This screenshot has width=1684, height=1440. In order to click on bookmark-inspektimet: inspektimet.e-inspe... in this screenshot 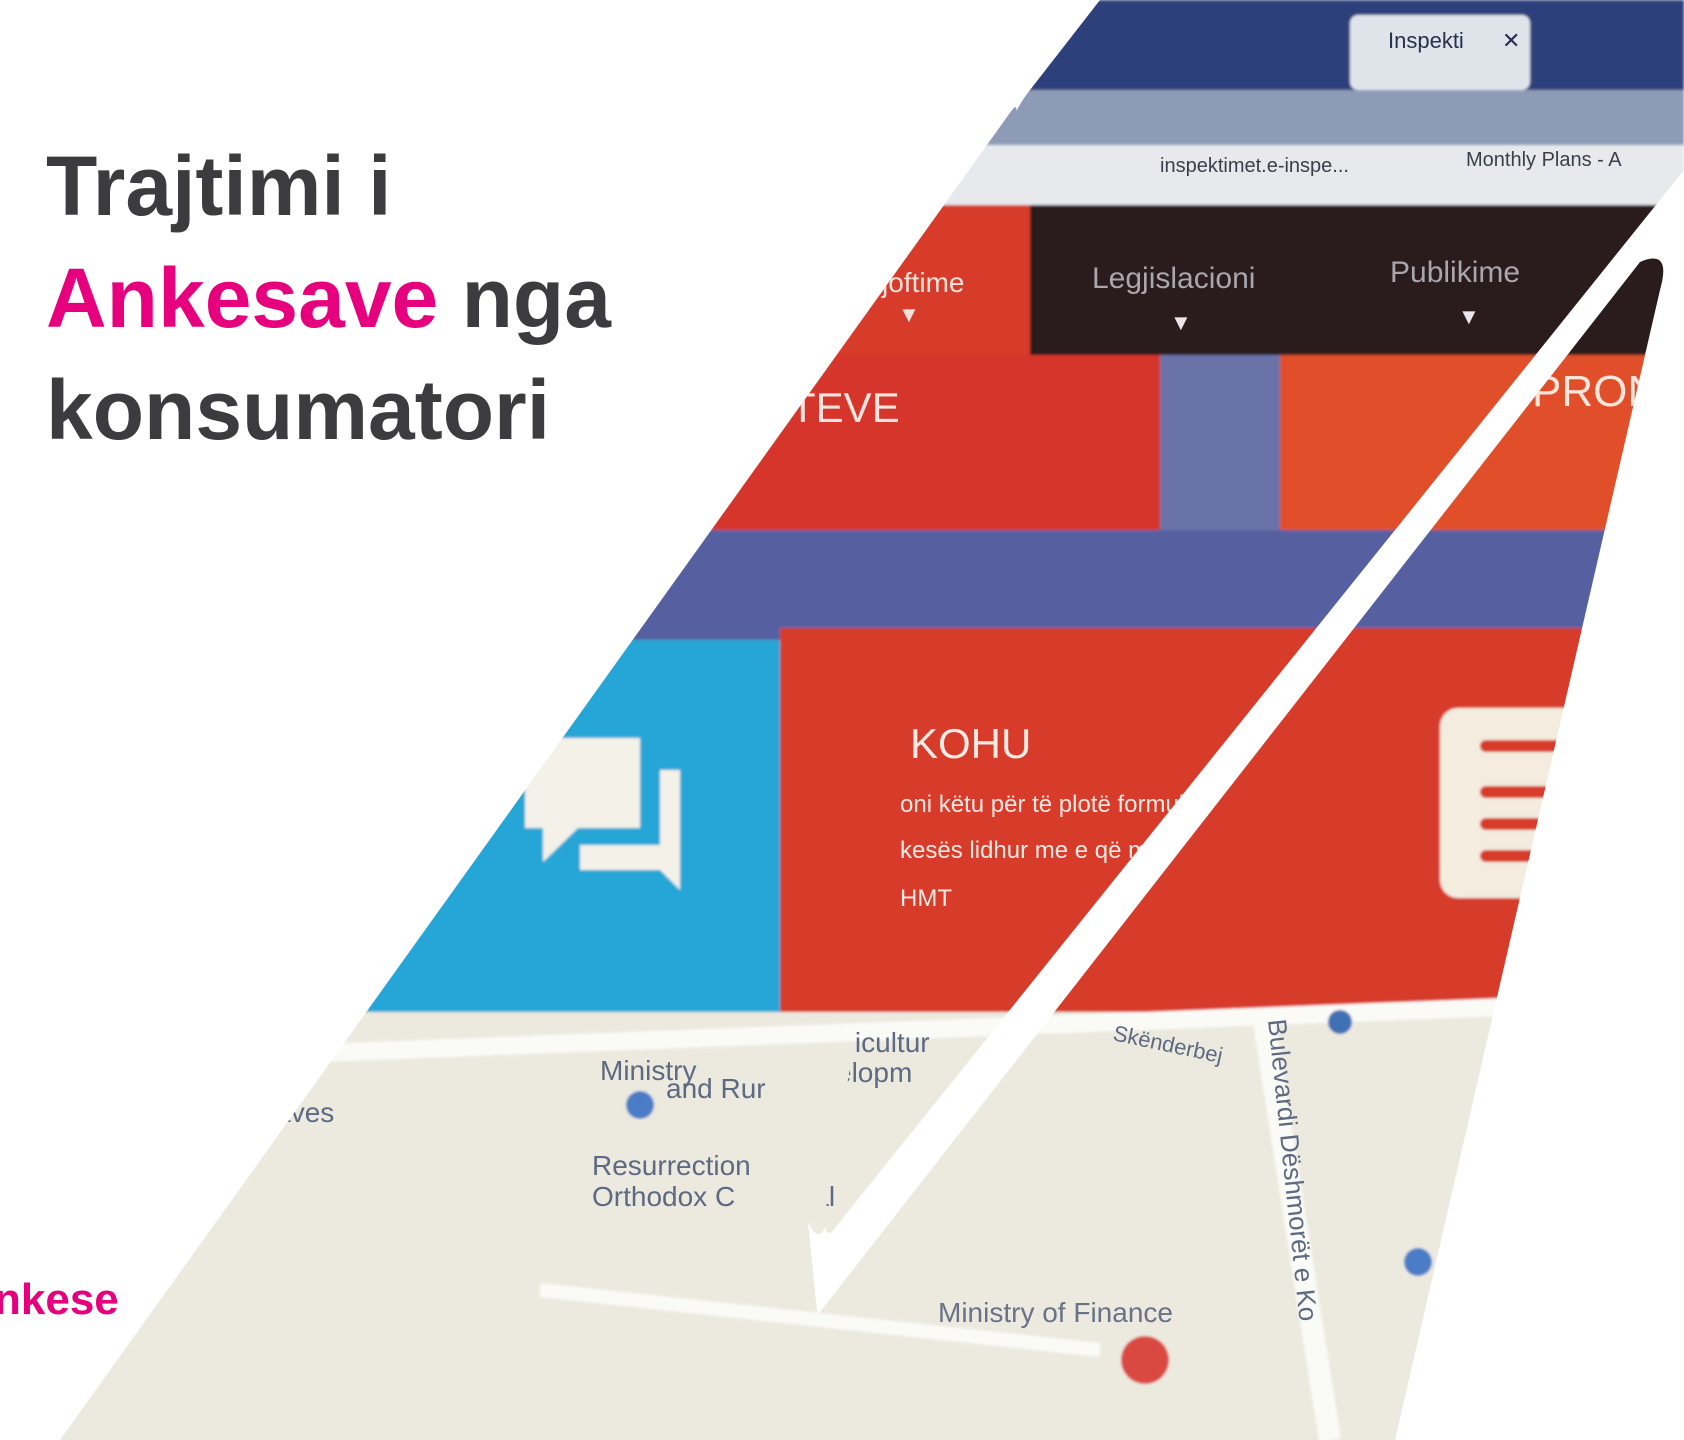, I will do `click(1254, 166)`.